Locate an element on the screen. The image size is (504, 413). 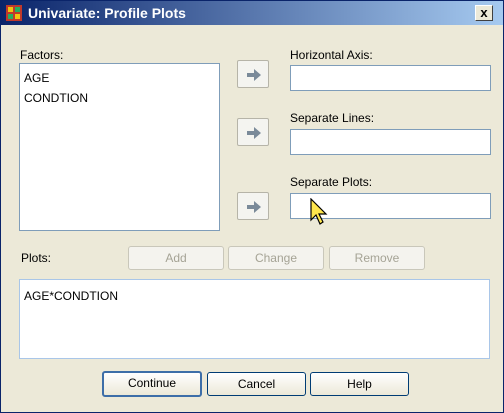
continue-button: Continue is located at coordinates (152, 384).